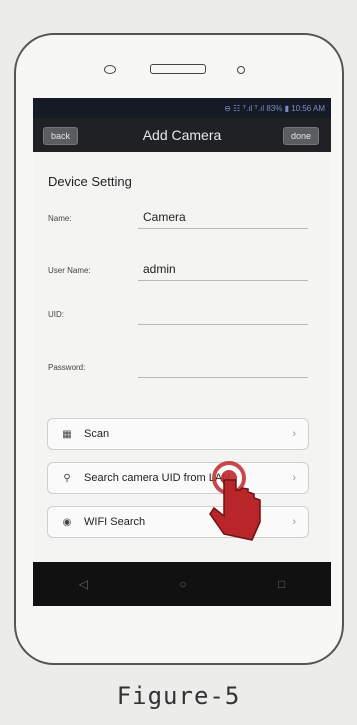 This screenshot has width=357, height=725. I want to click on username-field: admin, so click(159, 269).